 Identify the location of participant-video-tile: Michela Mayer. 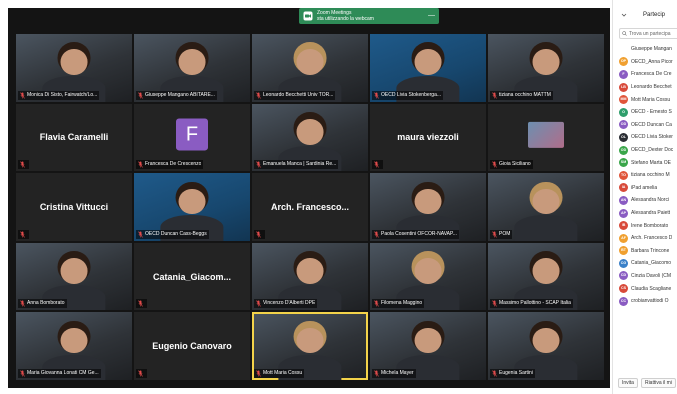
(428, 346).